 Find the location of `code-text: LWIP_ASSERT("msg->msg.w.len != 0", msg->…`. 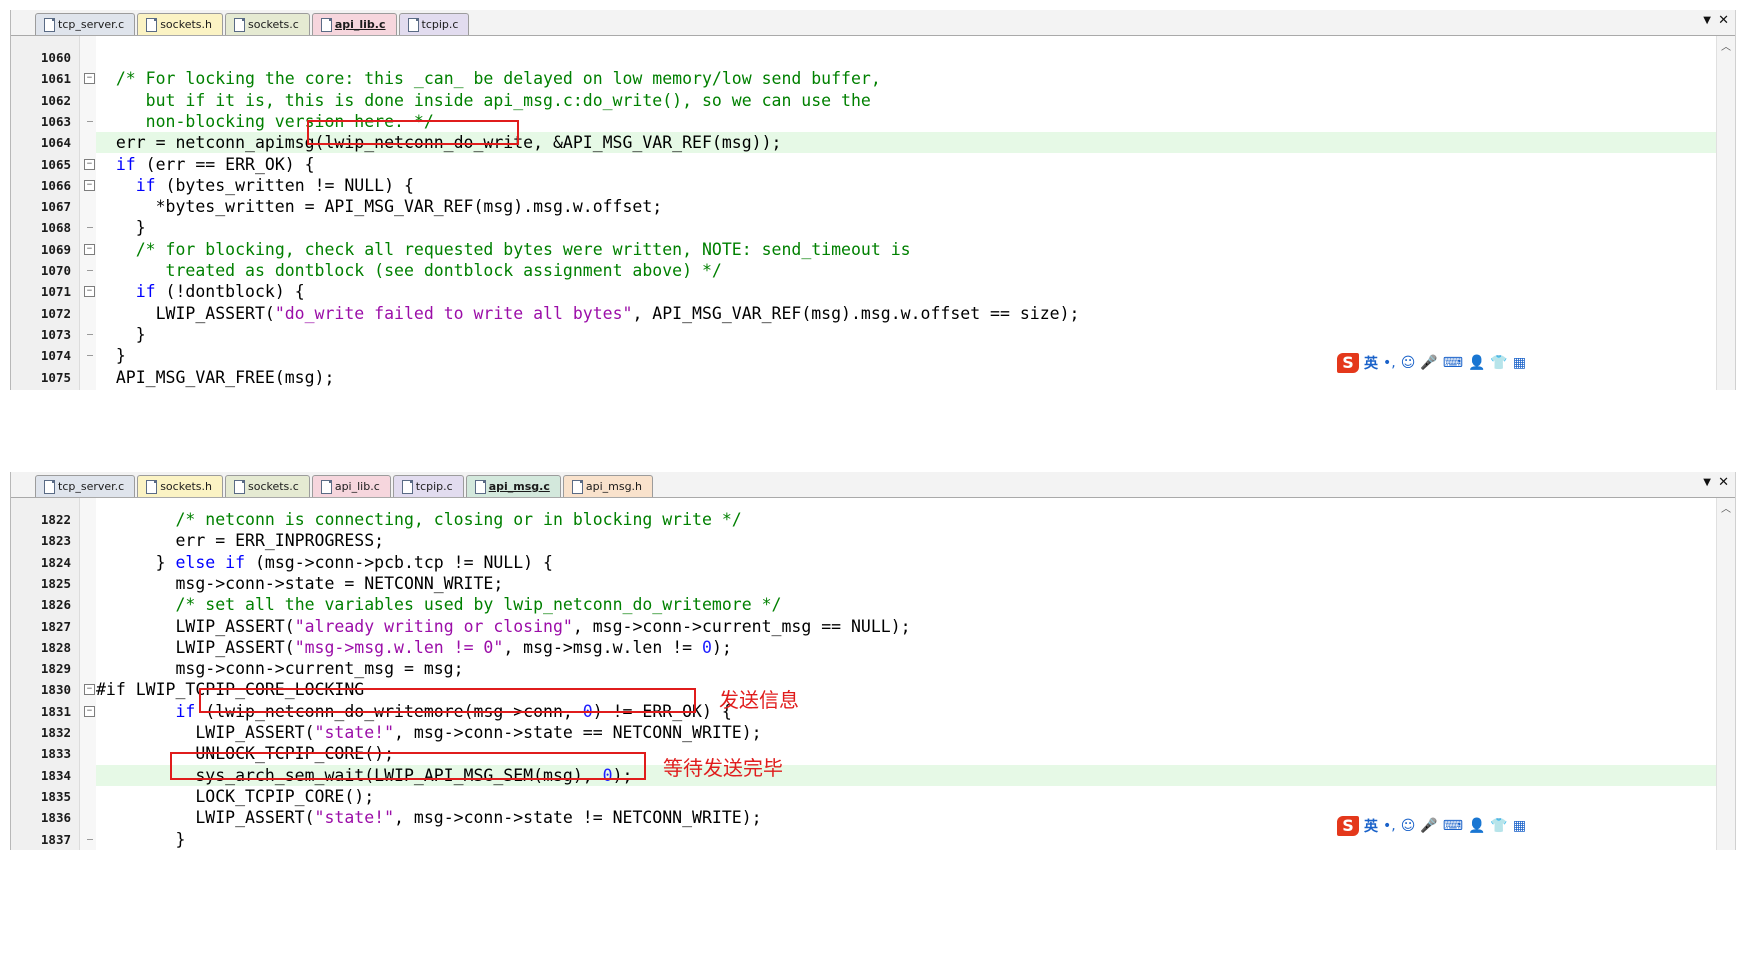

code-text: LWIP_ASSERT("msg->msg.w.len != 0", msg->… is located at coordinates (906, 647).